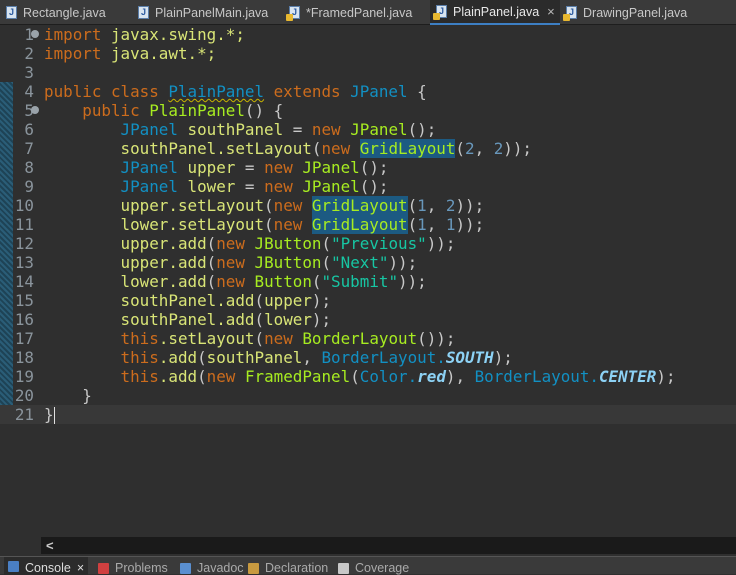 This screenshot has height=575, width=736. I want to click on panel-tab-label: Declaration, so click(297, 568).